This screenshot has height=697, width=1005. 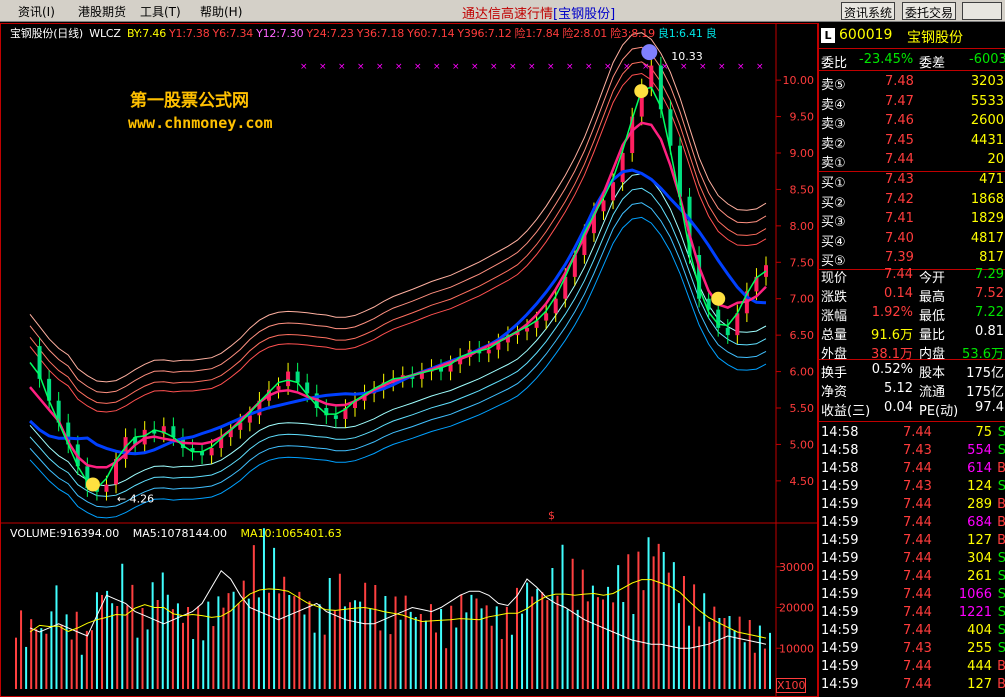 I want to click on chart-title: 宝钢股份(日线), so click(x=46, y=33).